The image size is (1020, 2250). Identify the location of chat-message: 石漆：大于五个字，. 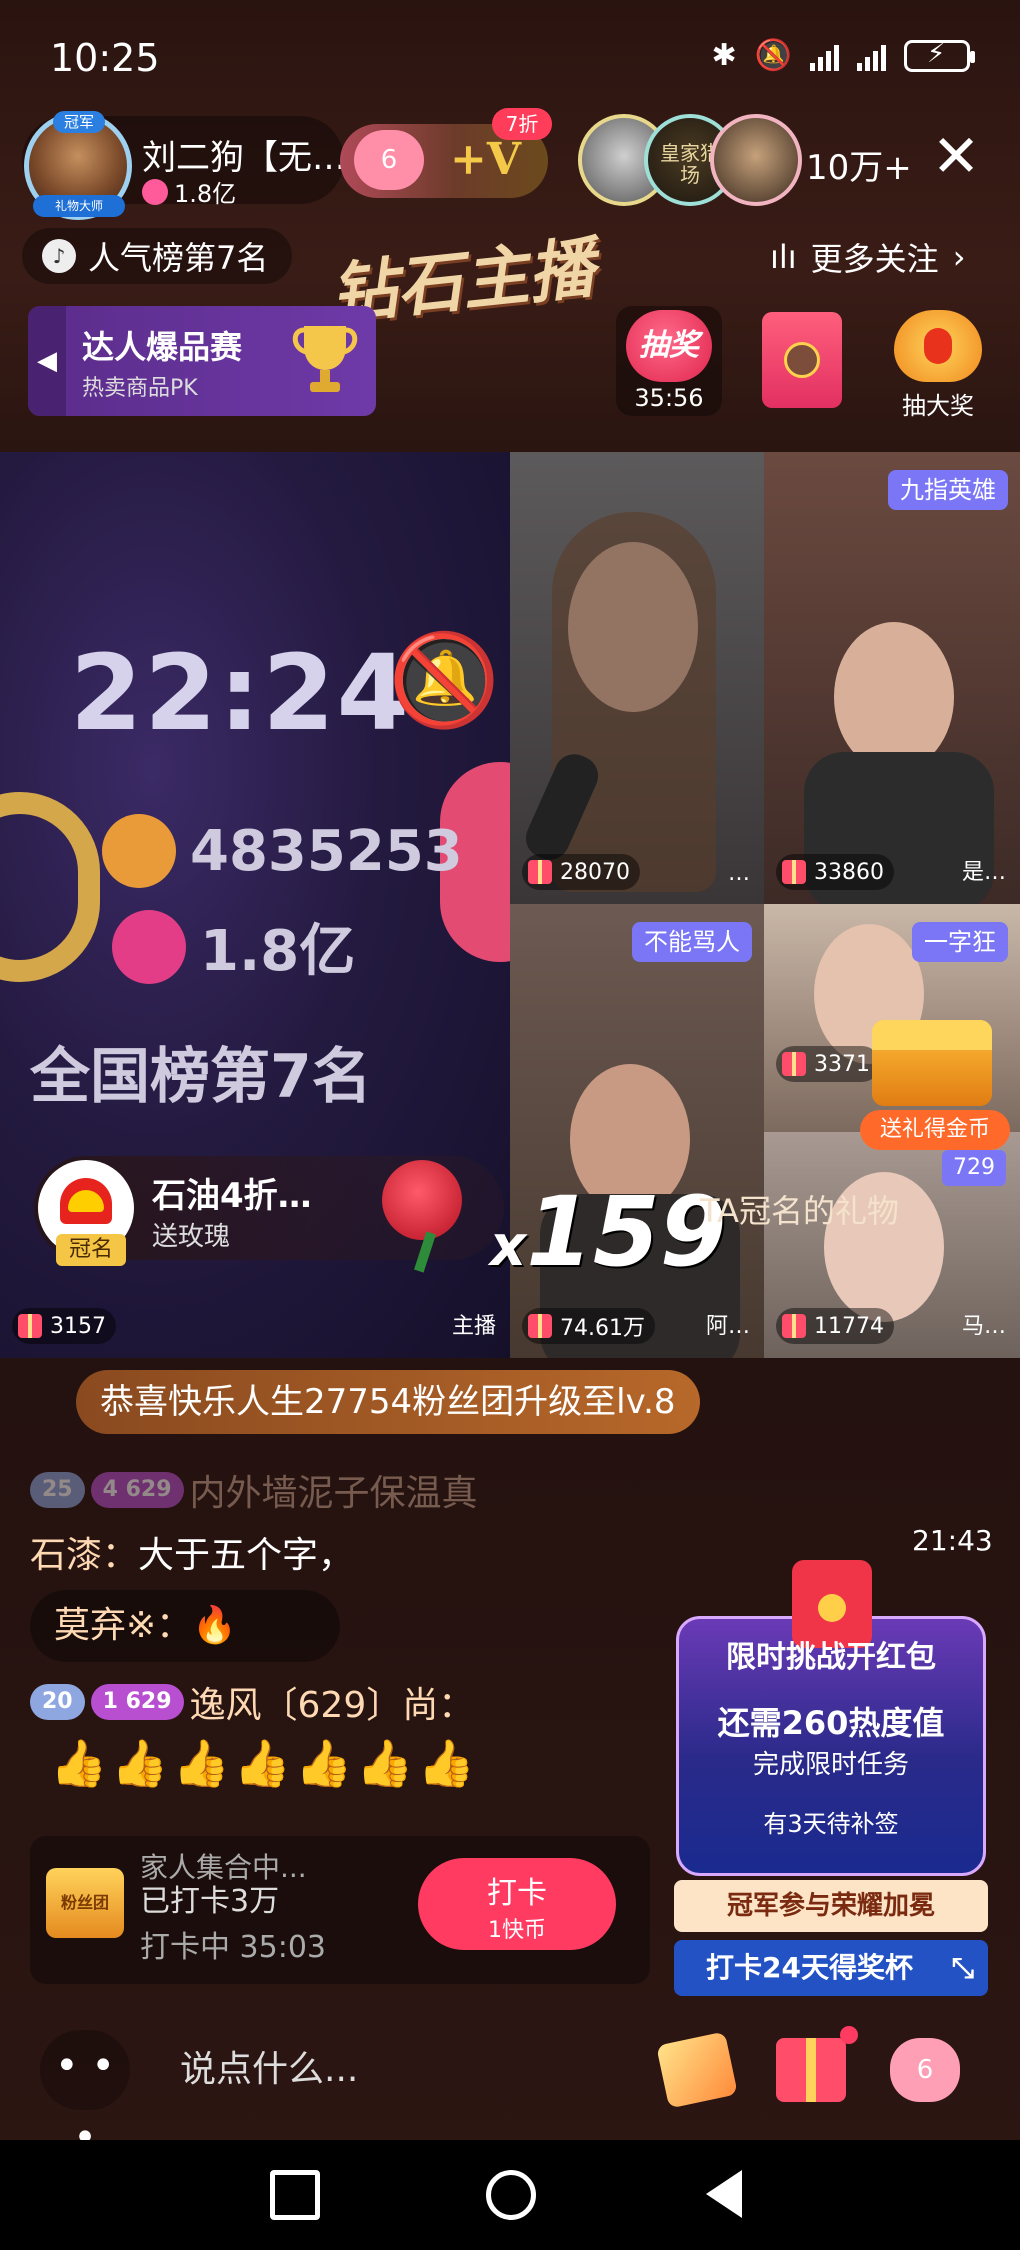
(192, 1552).